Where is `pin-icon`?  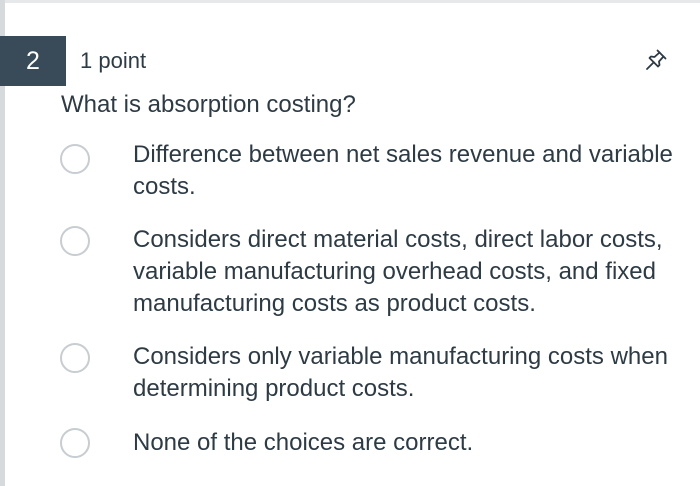
pin-icon is located at coordinates (656, 60).